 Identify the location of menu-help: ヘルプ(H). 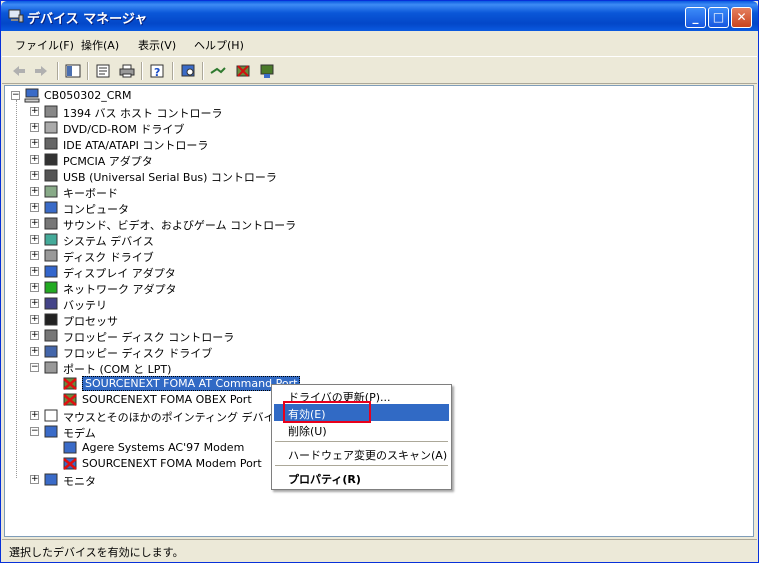
(219, 45).